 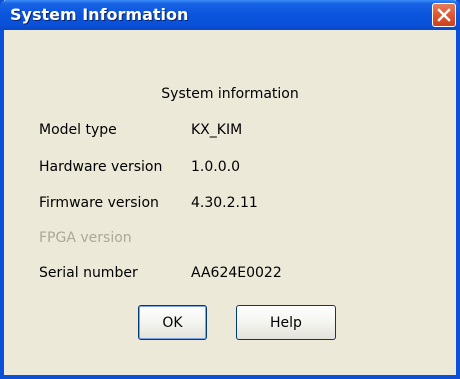 What do you see at coordinates (88, 273) in the screenshot?
I see `serial-number-label: Serial number` at bounding box center [88, 273].